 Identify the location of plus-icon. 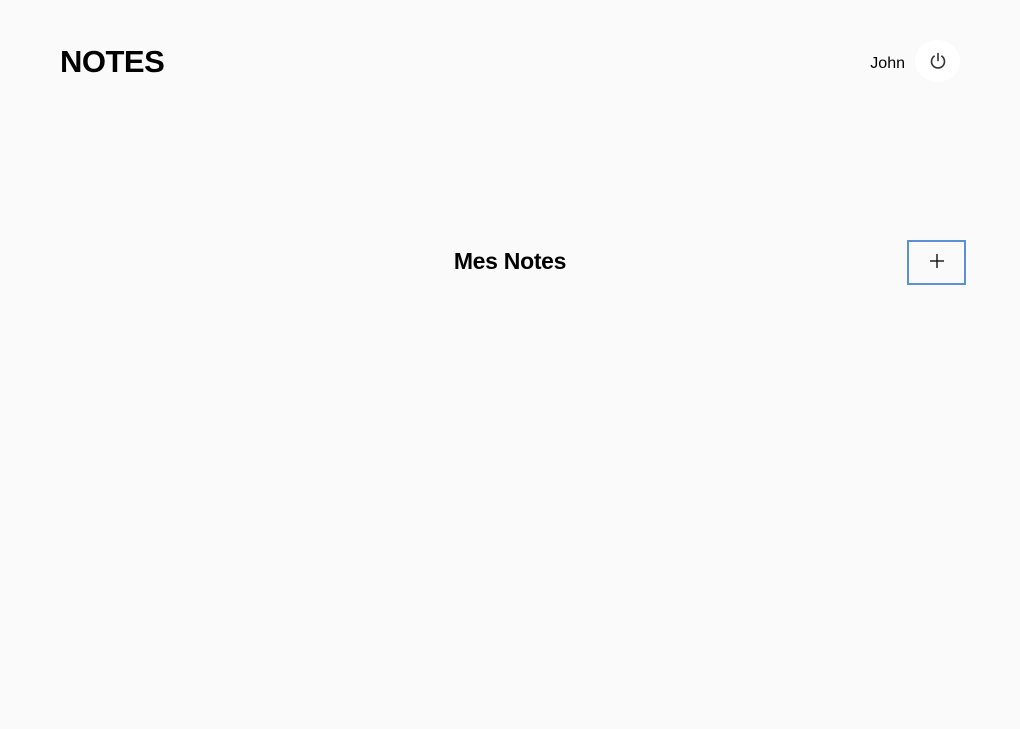
(937, 261).